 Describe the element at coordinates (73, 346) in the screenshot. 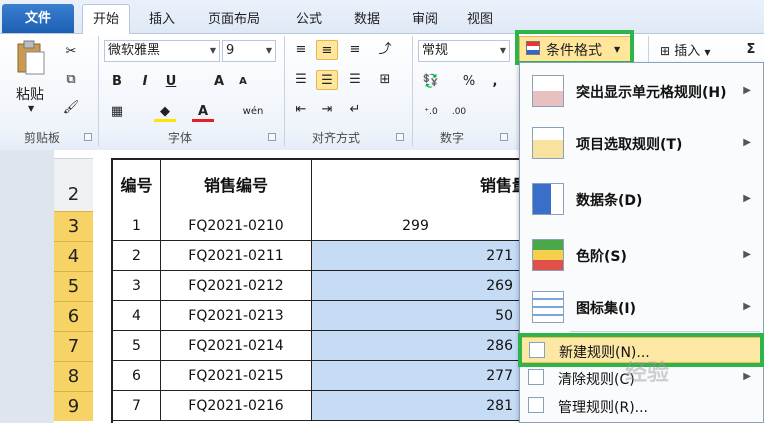

I see `row-header: 7` at that location.